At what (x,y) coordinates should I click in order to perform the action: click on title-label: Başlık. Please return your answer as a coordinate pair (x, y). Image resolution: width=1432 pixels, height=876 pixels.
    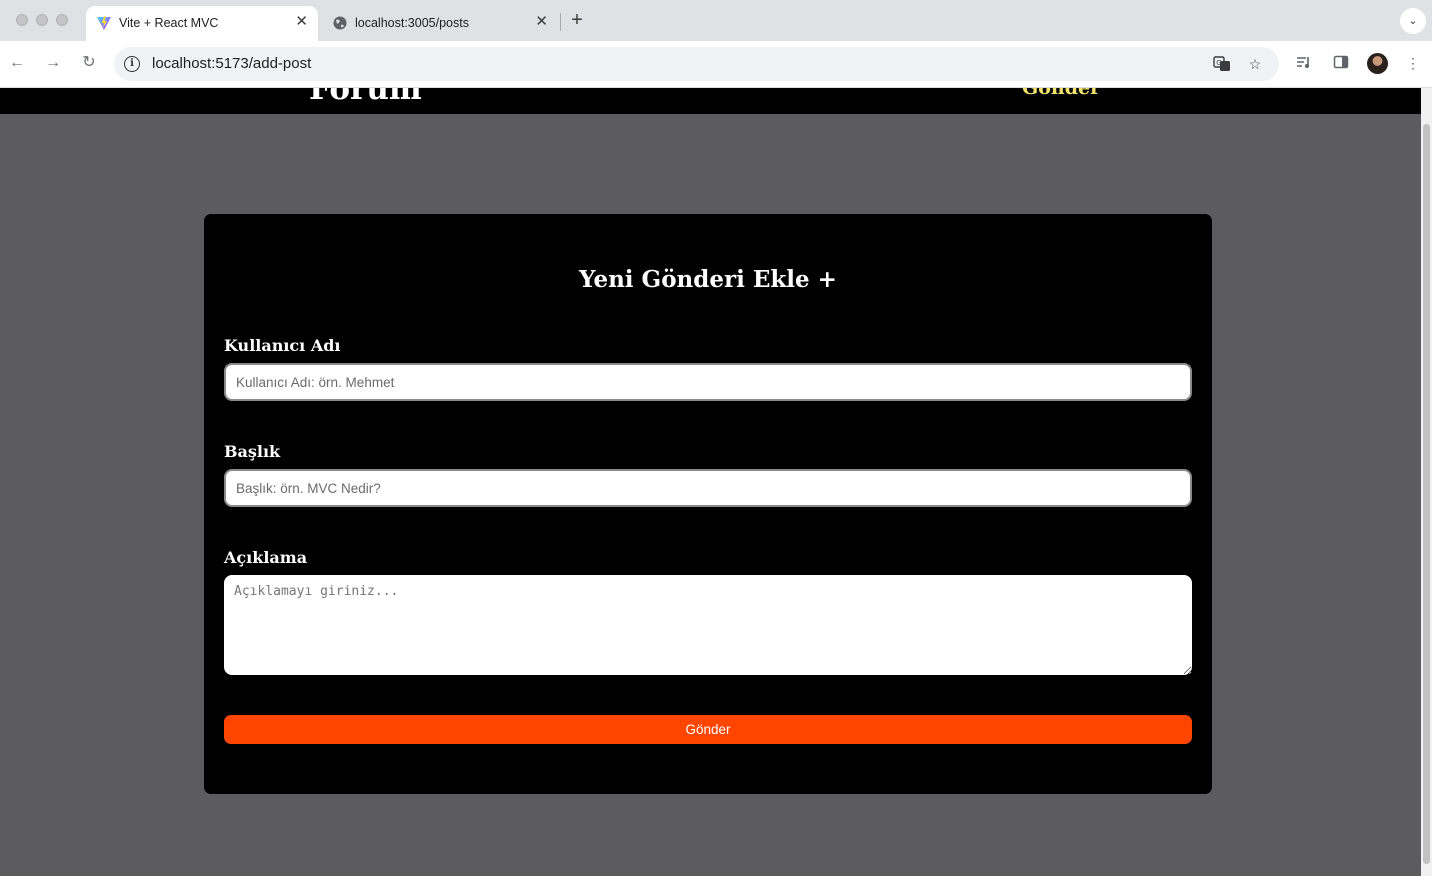
    Looking at the image, I should click on (252, 451).